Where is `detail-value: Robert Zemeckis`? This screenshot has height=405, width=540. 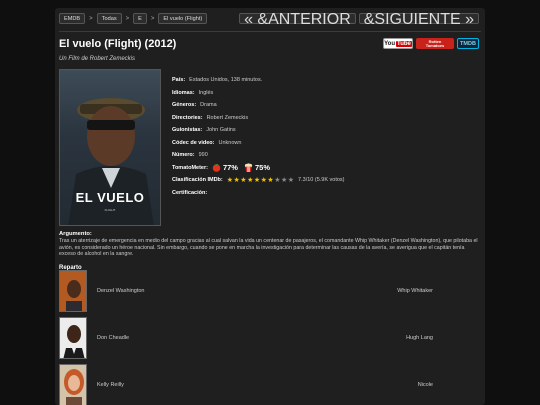 detail-value: Robert Zemeckis is located at coordinates (227, 117).